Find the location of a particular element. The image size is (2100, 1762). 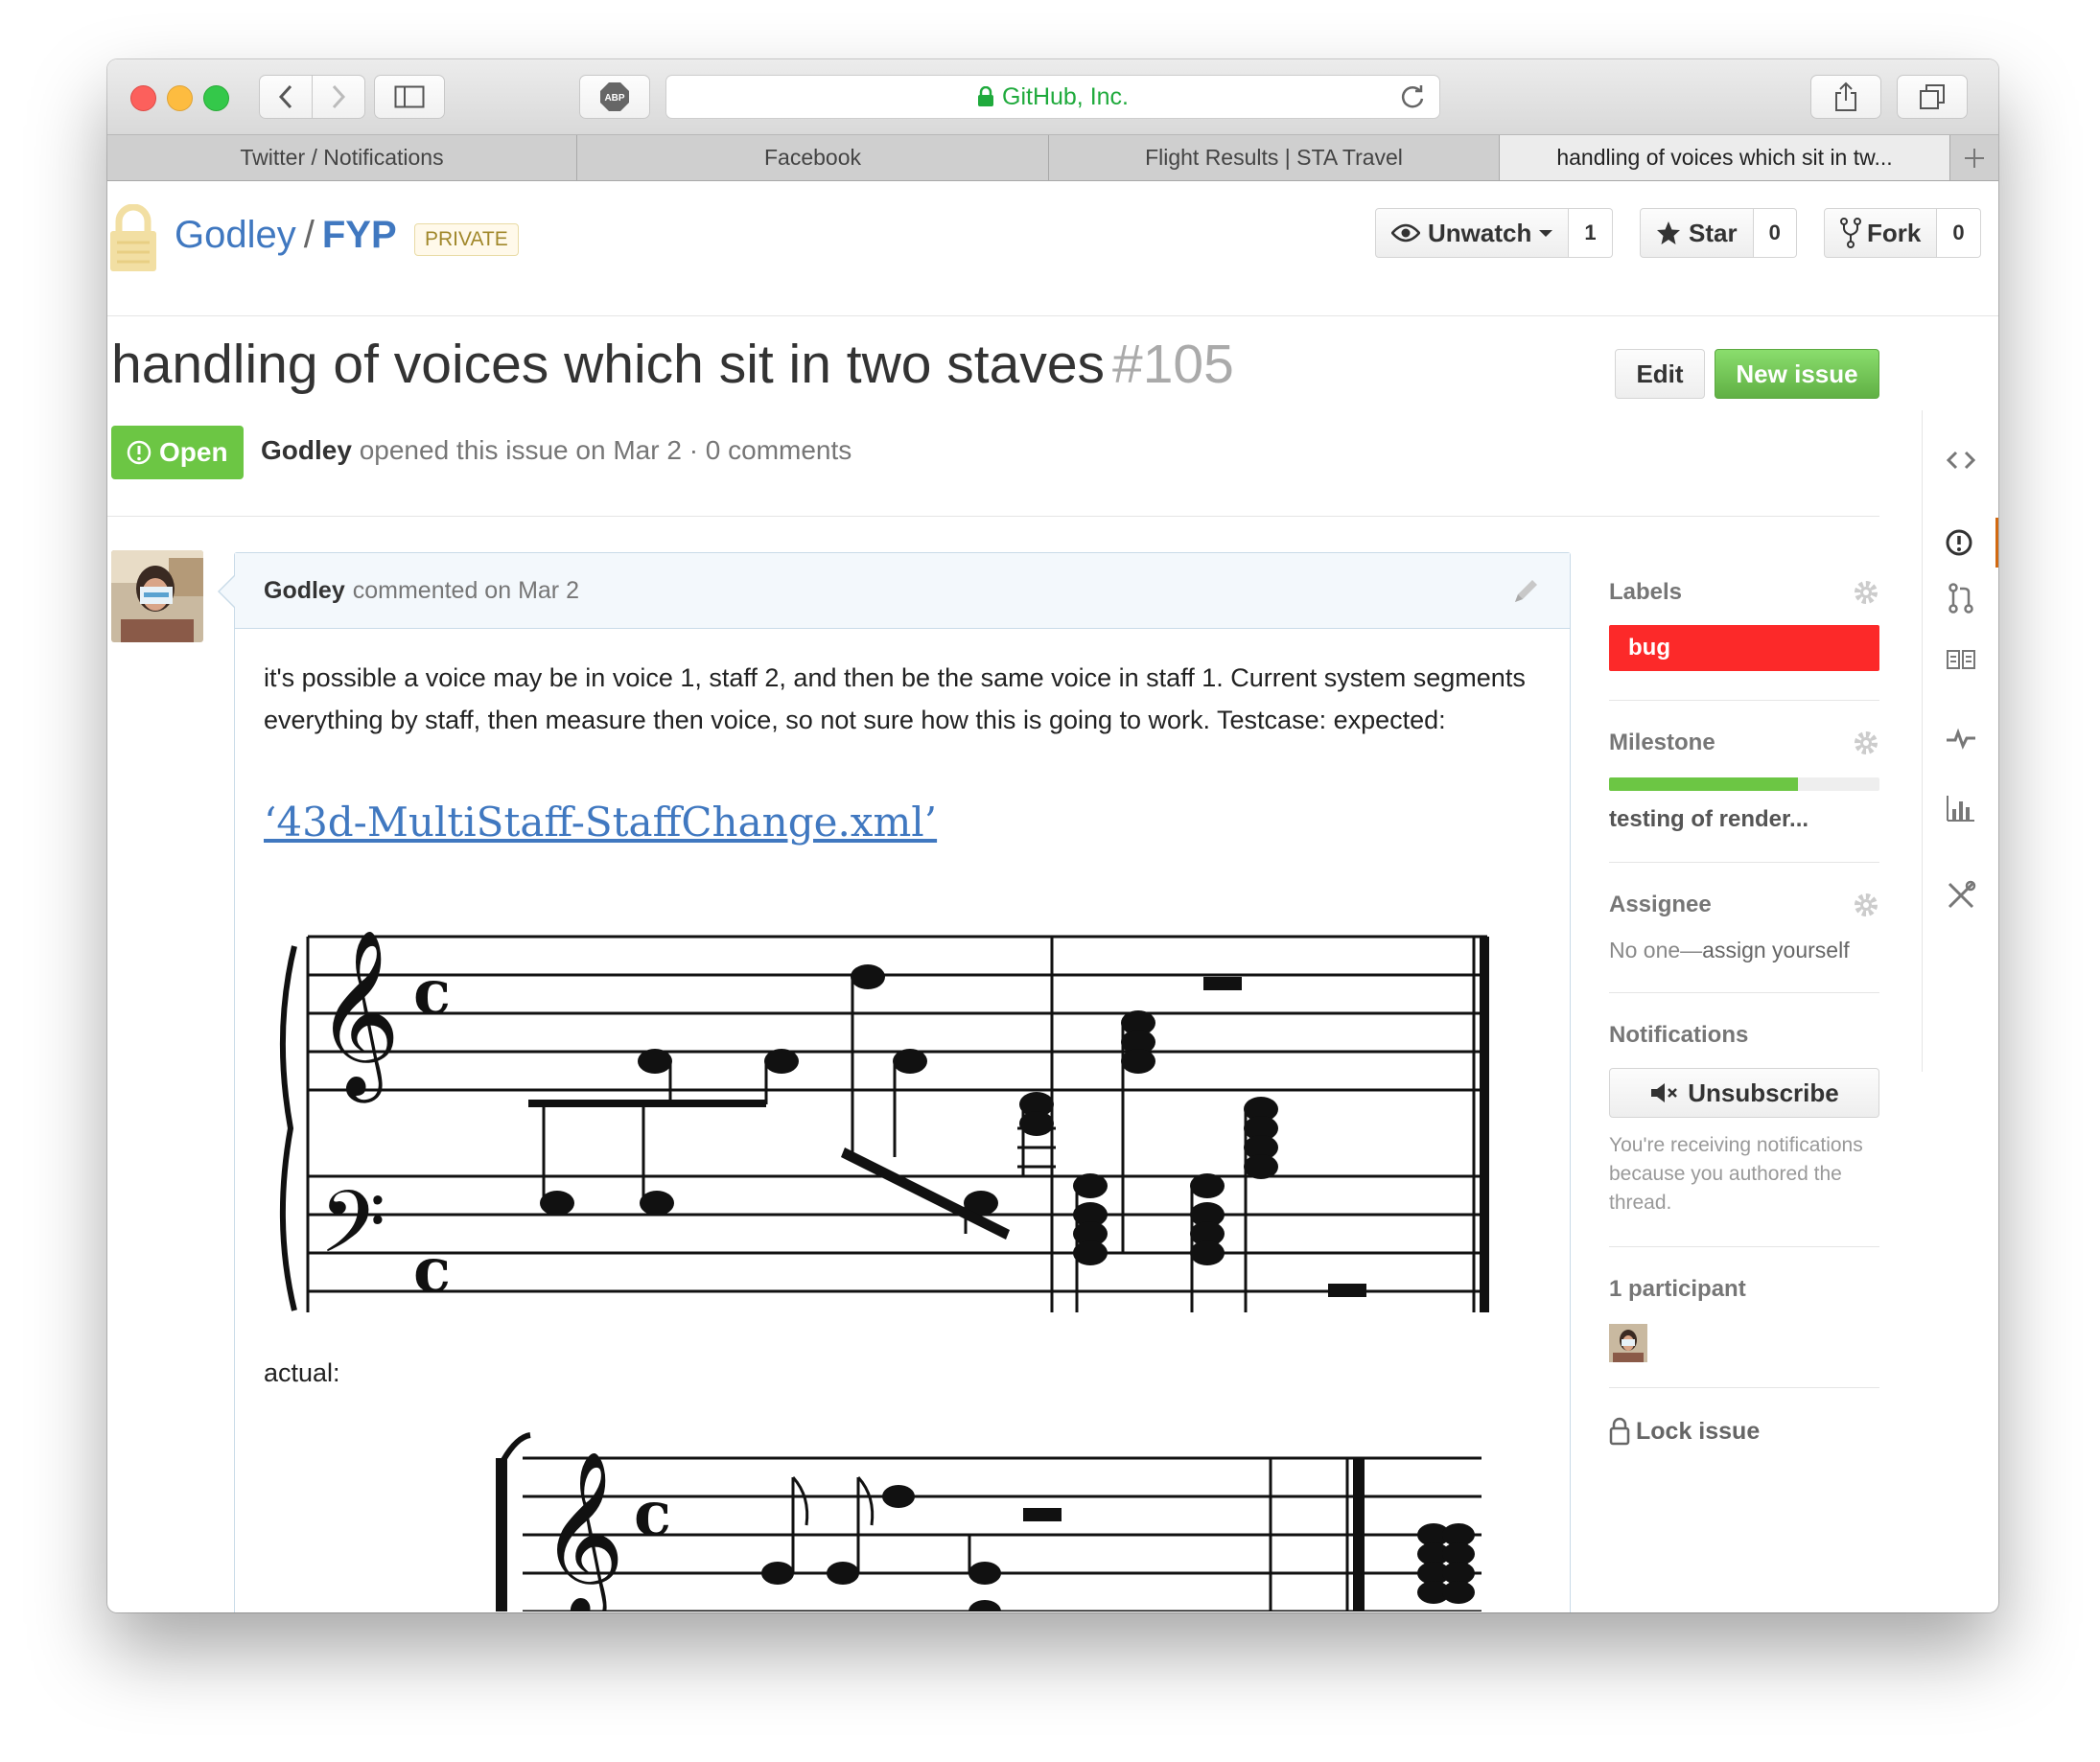

issue-author-link: Godley is located at coordinates (306, 450).